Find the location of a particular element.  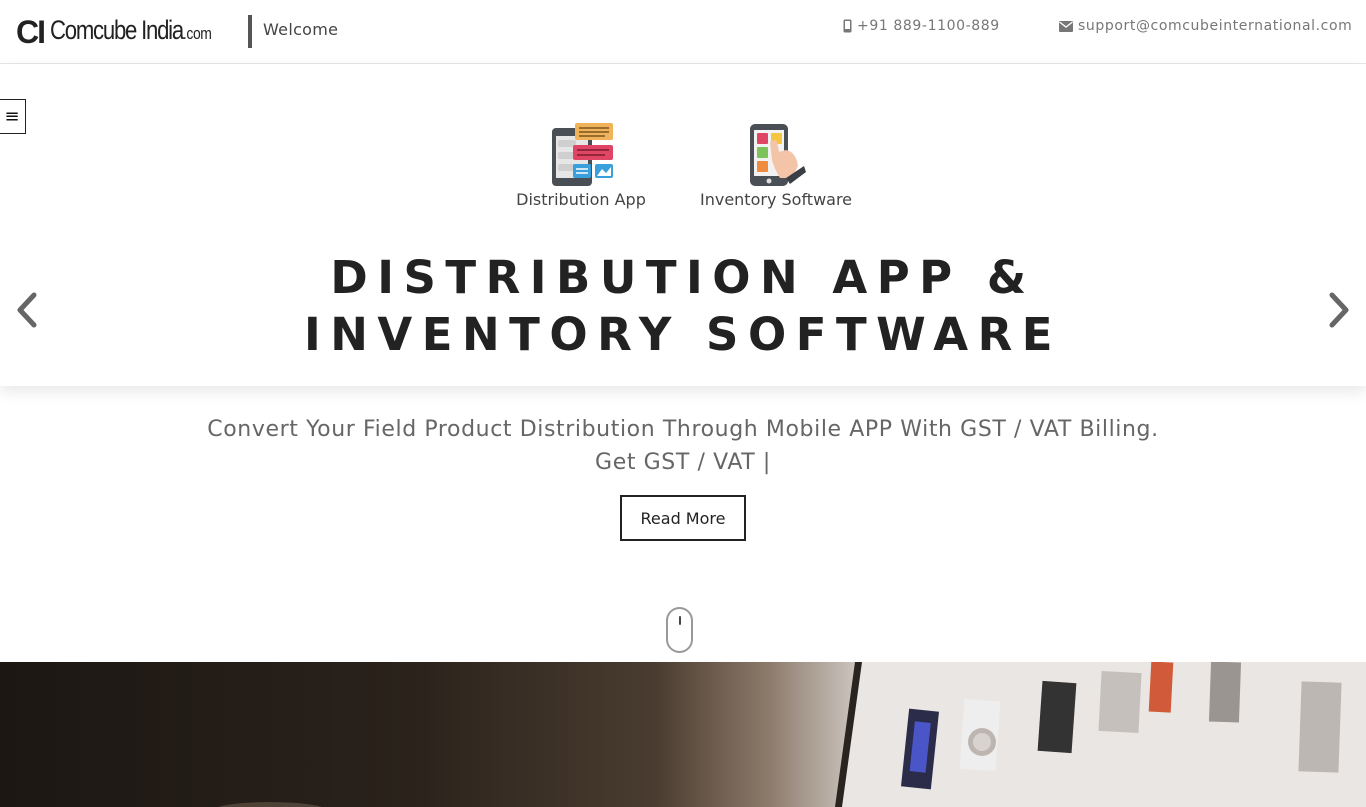

phone-contact: +91 889-1100-889 is located at coordinates (921, 26).